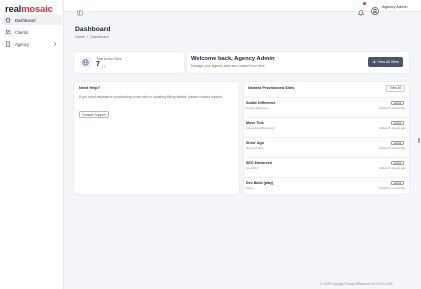 The image size is (421, 289). What do you see at coordinates (80, 37) in the screenshot?
I see `breadcrumb-home: Home` at bounding box center [80, 37].